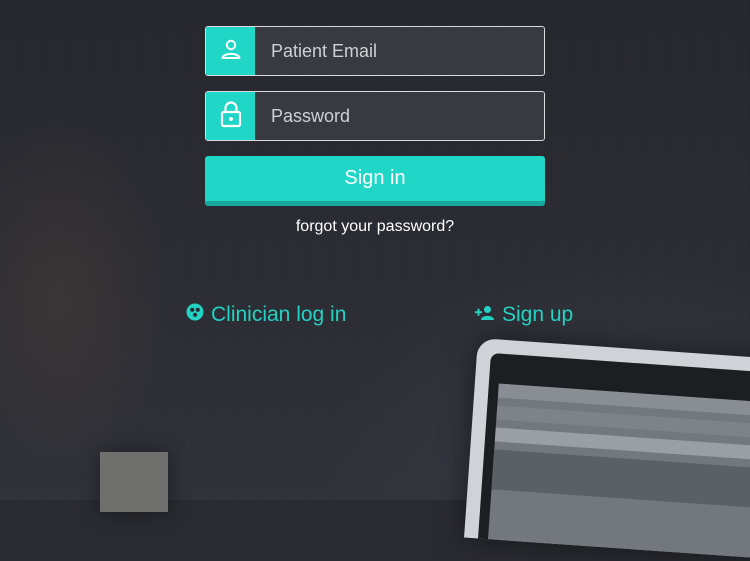 This screenshot has height=561, width=750. I want to click on email-field, so click(375, 51).